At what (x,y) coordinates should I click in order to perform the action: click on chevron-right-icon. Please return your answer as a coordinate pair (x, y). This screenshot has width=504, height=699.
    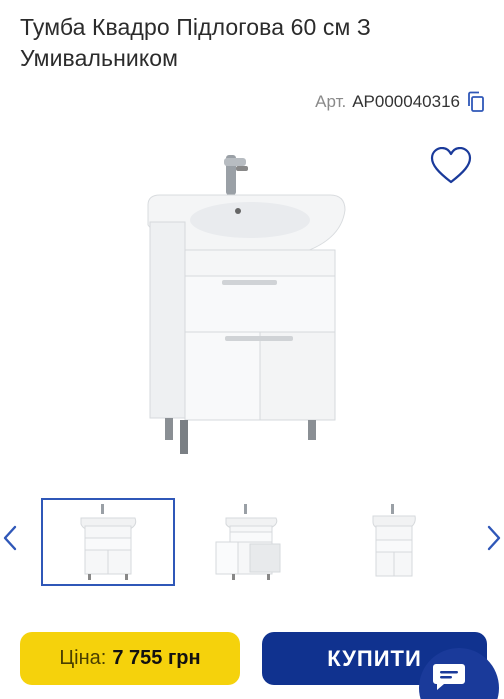
    Looking at the image, I should click on (494, 538).